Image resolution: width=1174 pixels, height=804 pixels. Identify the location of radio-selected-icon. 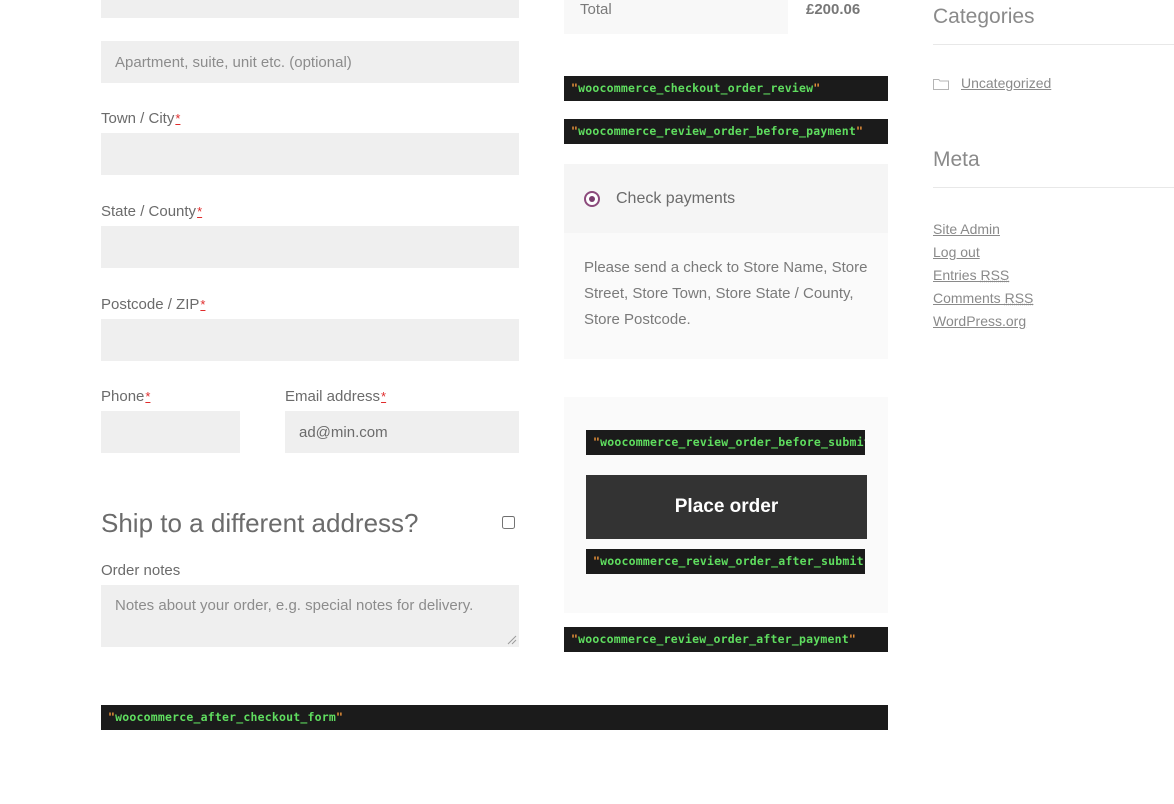
(592, 198).